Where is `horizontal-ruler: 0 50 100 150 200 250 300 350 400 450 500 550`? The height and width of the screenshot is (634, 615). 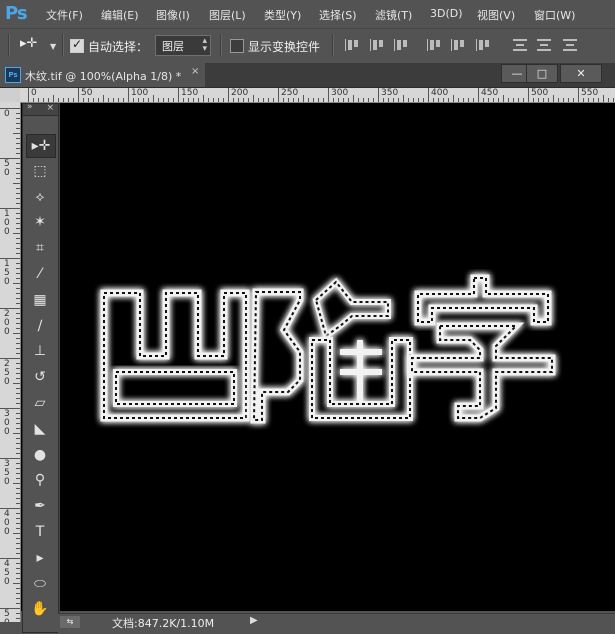
horizontal-ruler: 0 50 100 150 200 250 300 350 400 450 500 550 is located at coordinates (317, 95).